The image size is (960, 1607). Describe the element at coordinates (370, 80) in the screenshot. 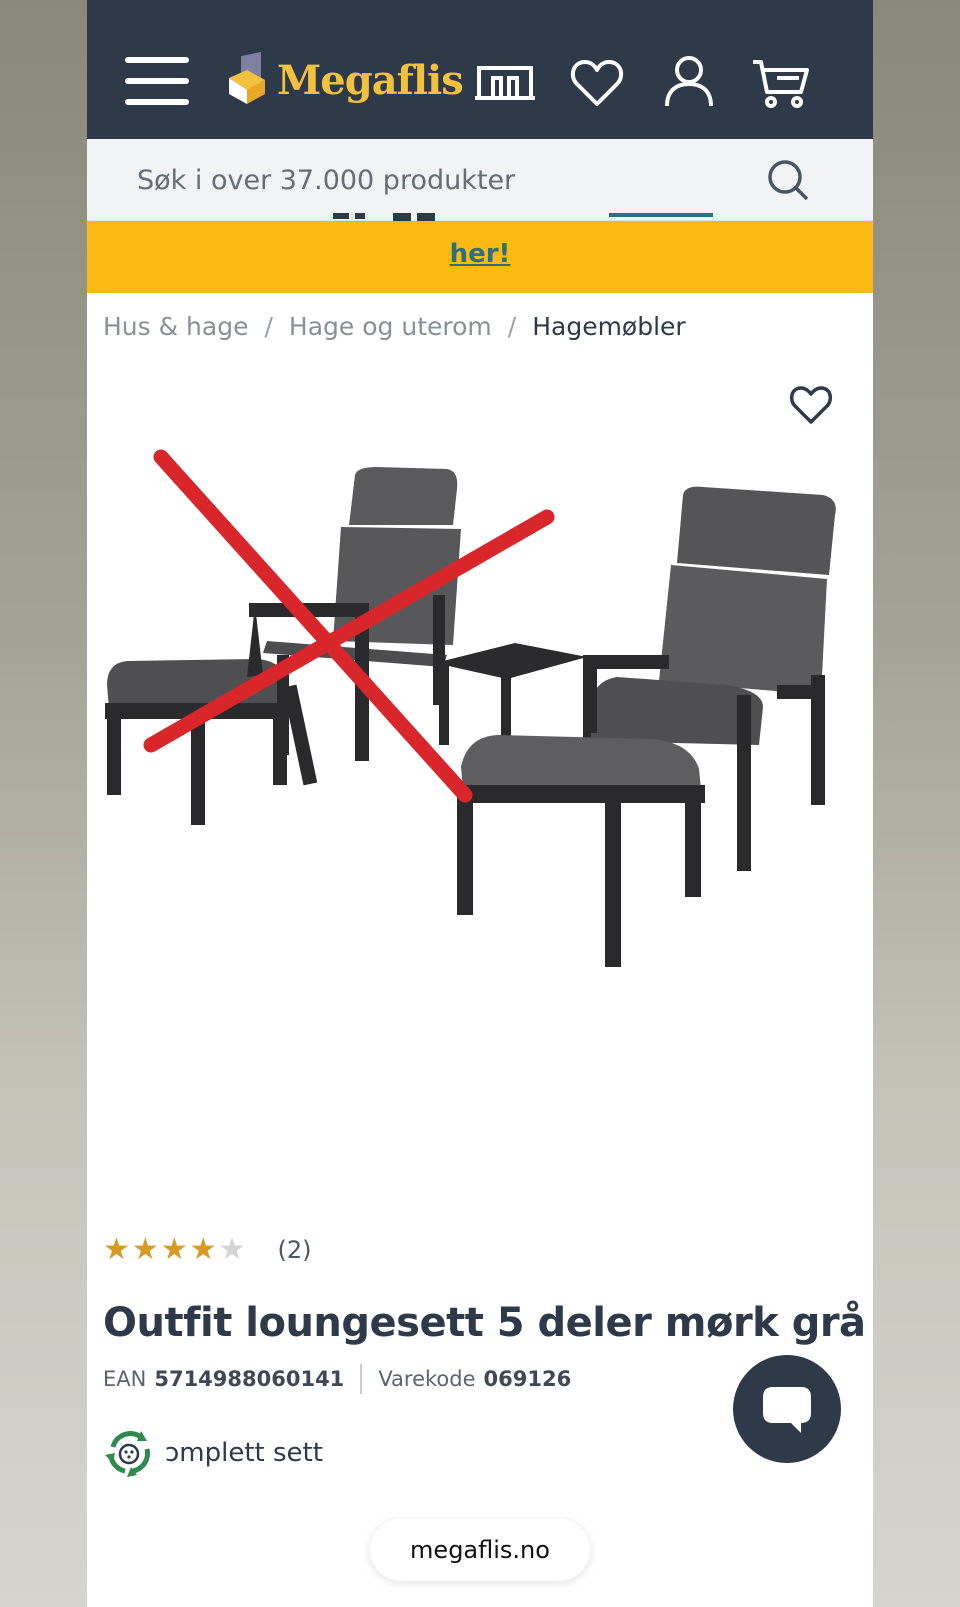

I see `logo-text: Megaflis` at that location.